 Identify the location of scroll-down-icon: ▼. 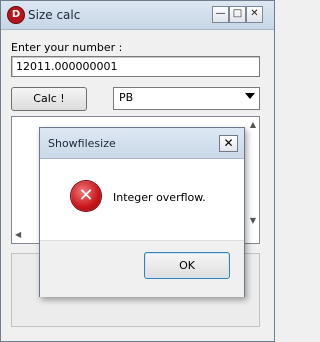
(253, 220).